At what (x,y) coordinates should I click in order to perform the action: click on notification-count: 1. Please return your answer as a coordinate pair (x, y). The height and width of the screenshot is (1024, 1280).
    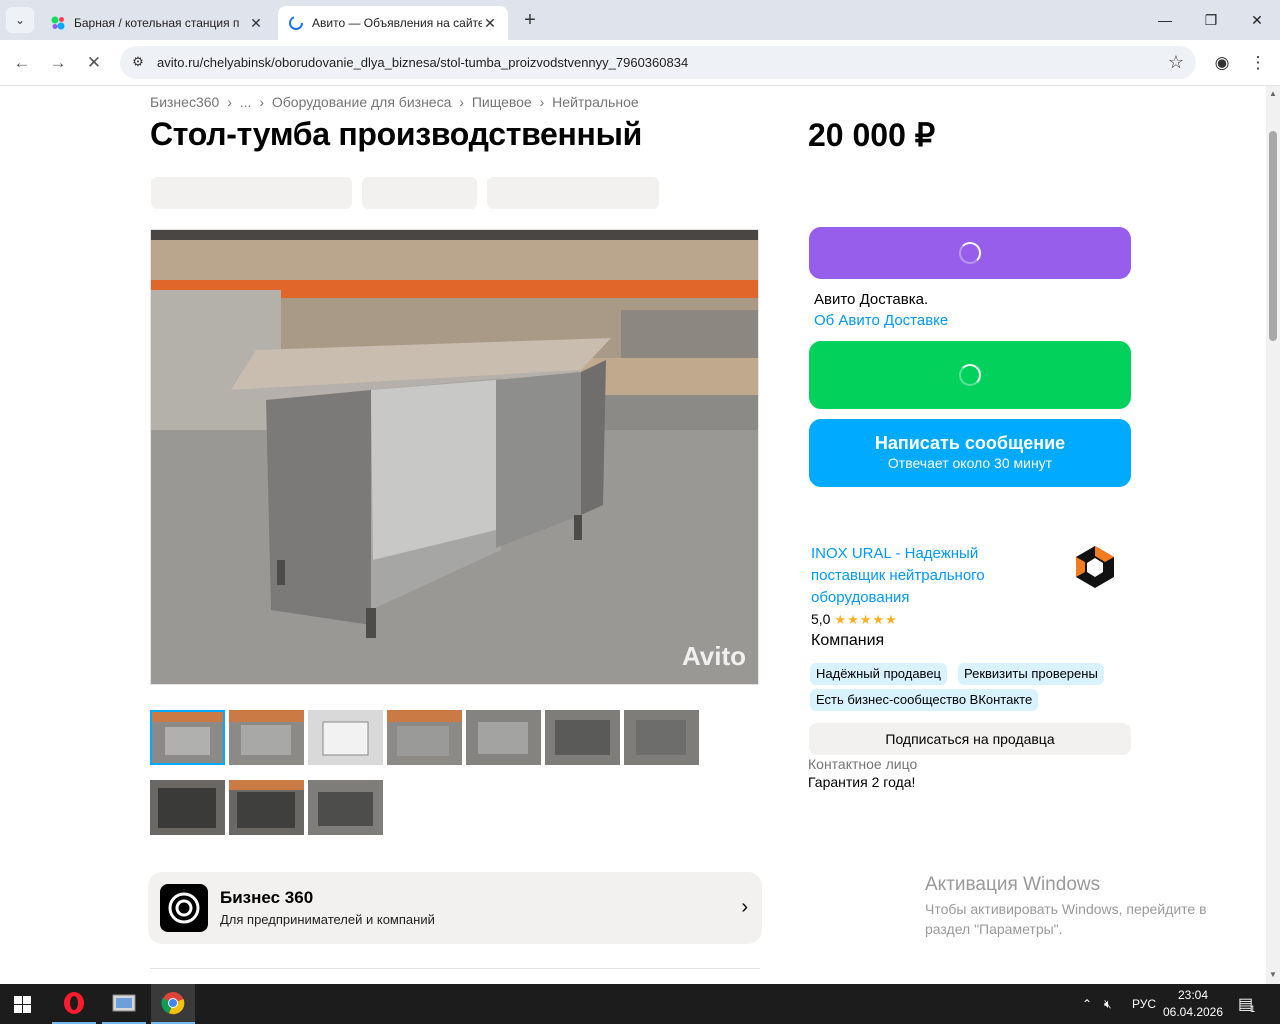
    Looking at the image, I should click on (1253, 1009).